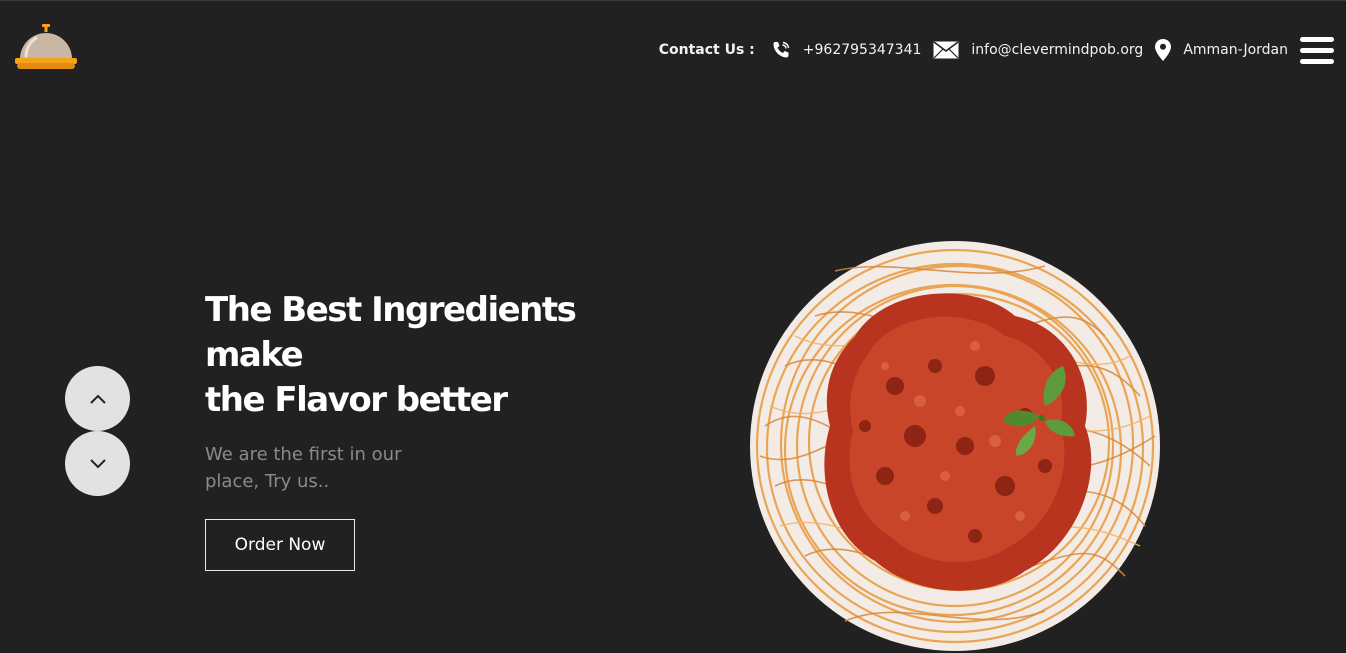 This screenshot has height=653, width=1346. I want to click on envelope-icon, so click(946, 50).